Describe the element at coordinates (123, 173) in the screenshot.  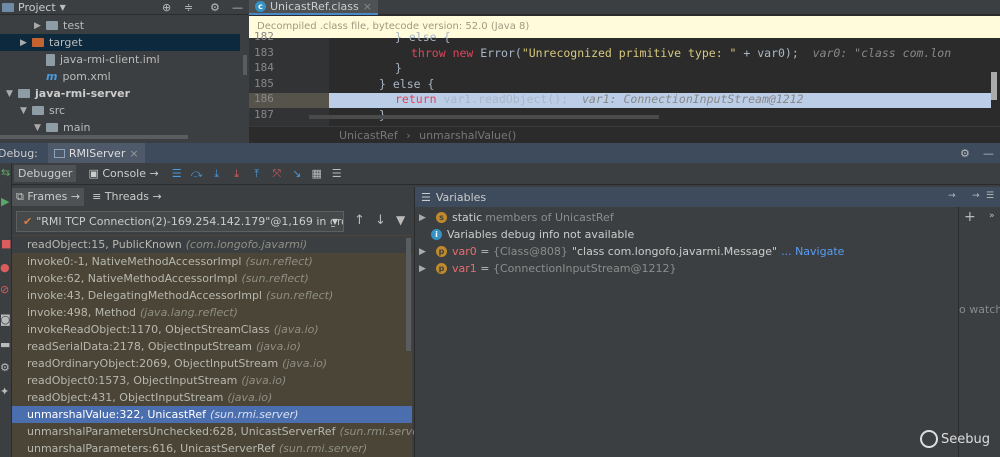
I see `tab-console: ▣ Console →` at that location.